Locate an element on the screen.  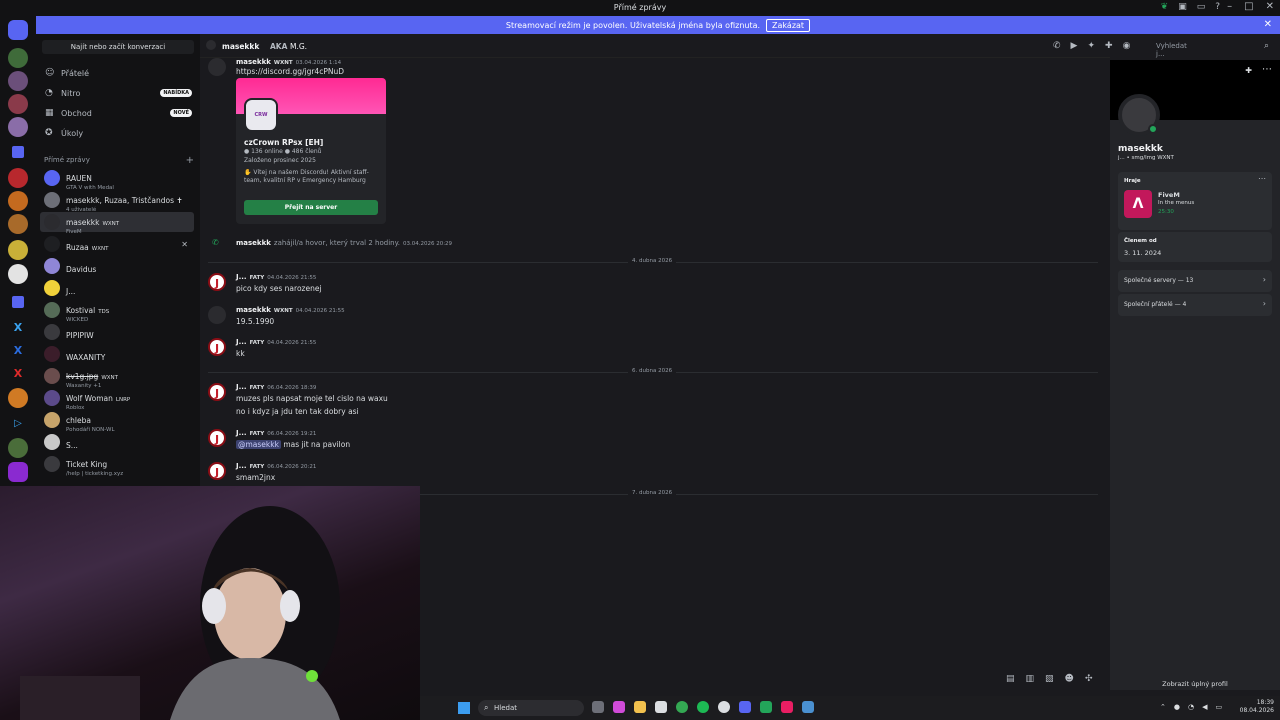
volume-icon: ◀ is located at coordinates (1204, 707).